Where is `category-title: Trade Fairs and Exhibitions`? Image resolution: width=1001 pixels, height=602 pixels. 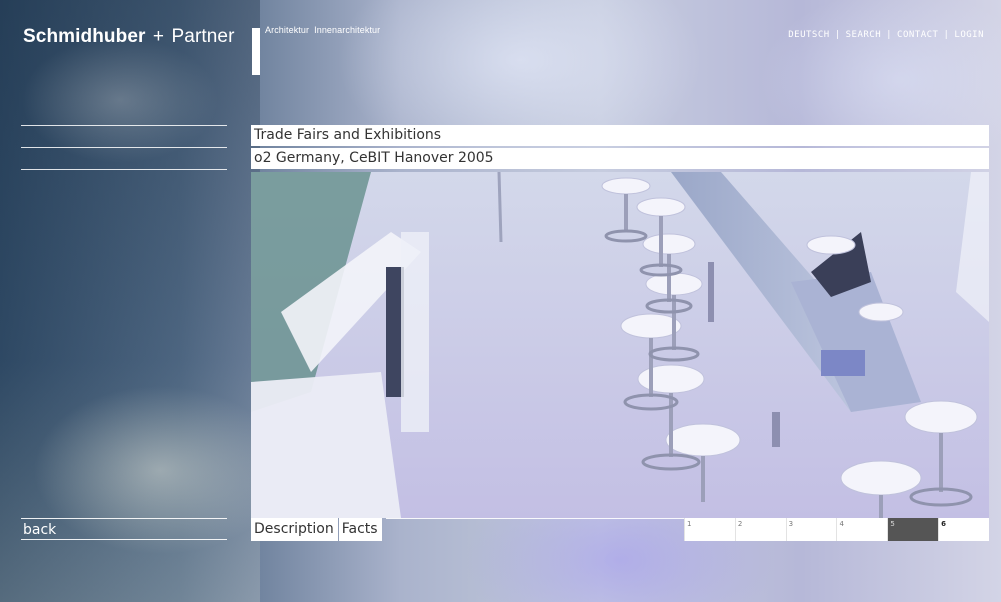 category-title: Trade Fairs and Exhibitions is located at coordinates (620, 135).